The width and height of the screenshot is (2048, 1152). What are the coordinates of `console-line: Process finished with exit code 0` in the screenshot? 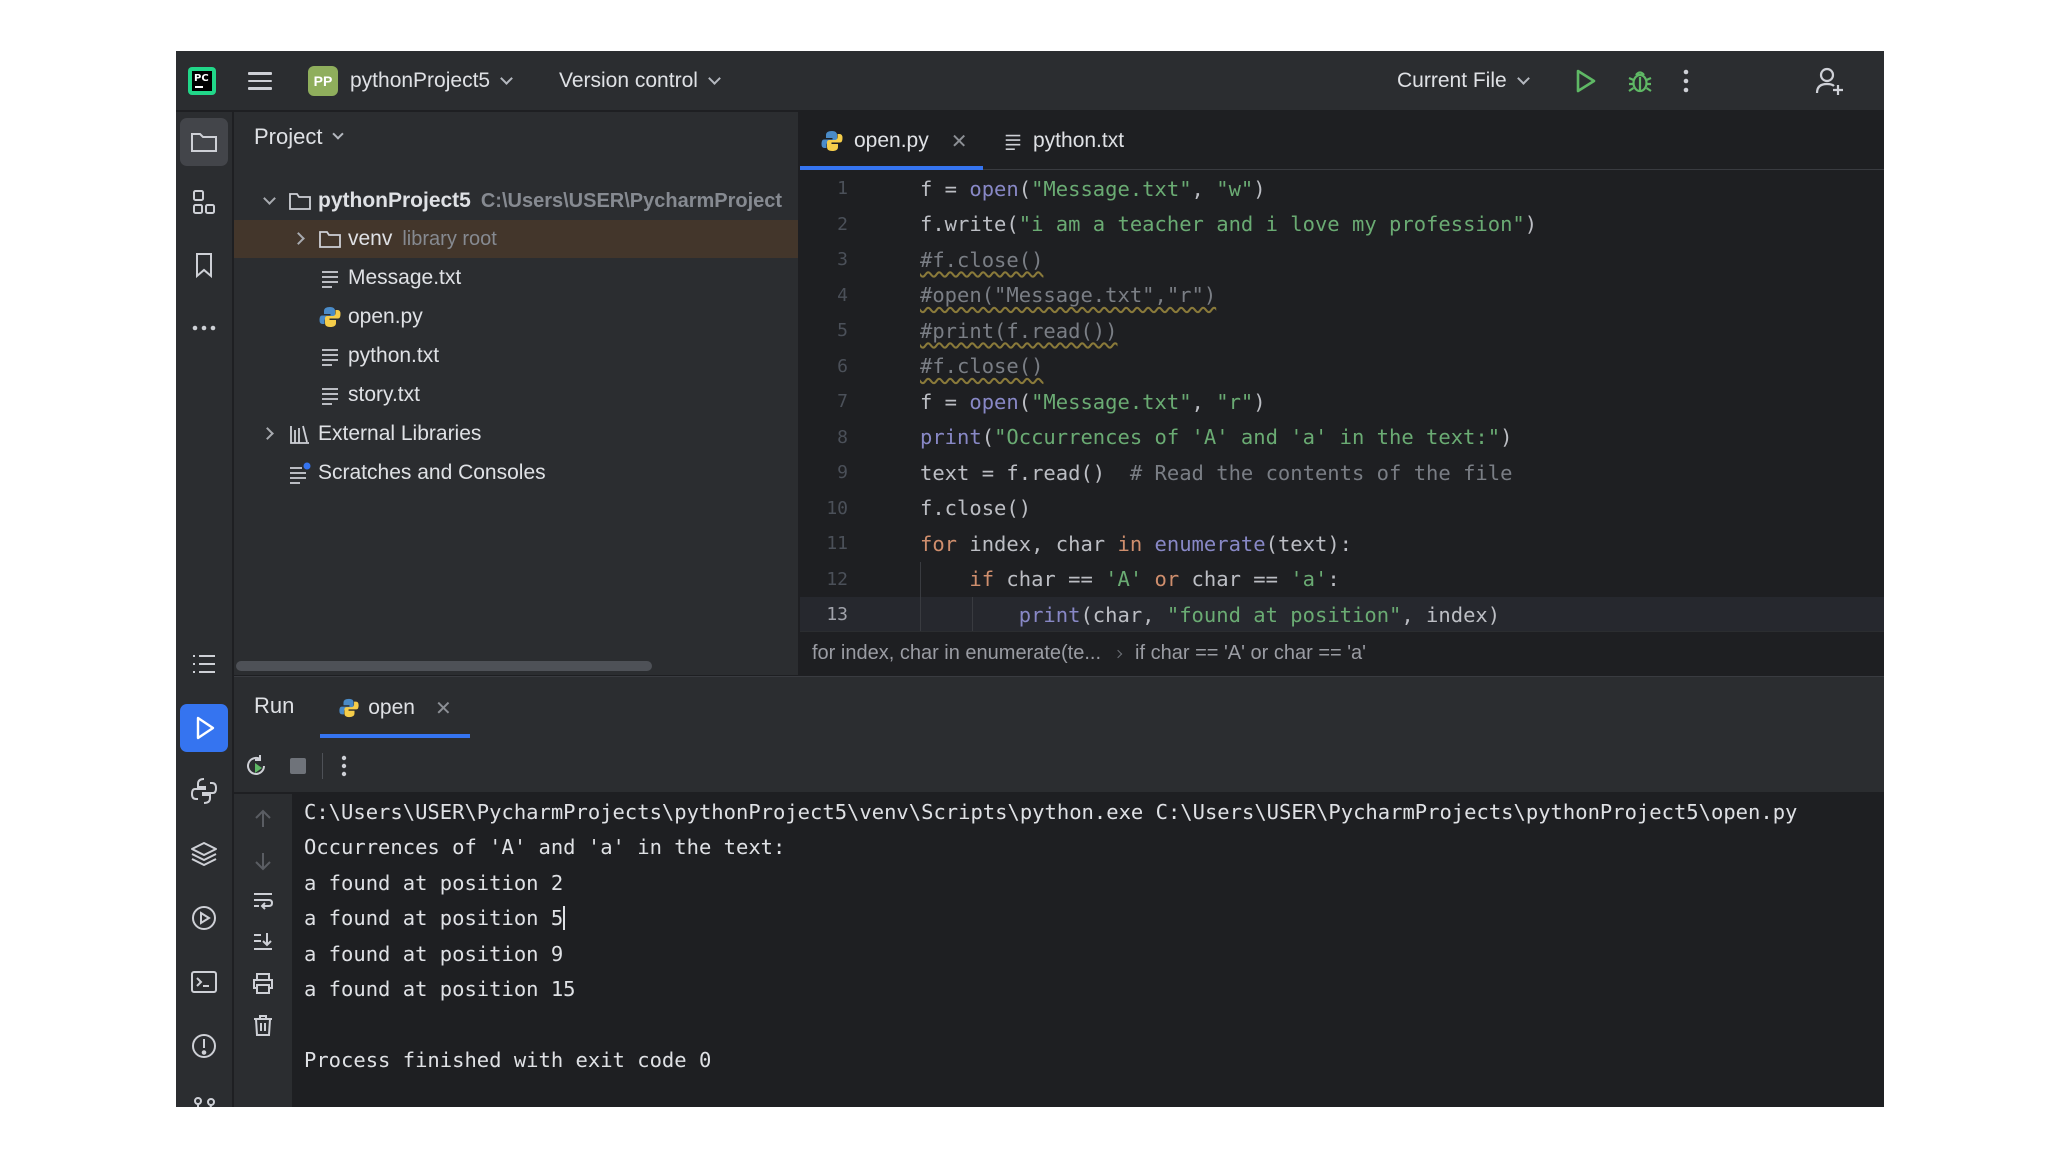 It's located at (508, 1060).